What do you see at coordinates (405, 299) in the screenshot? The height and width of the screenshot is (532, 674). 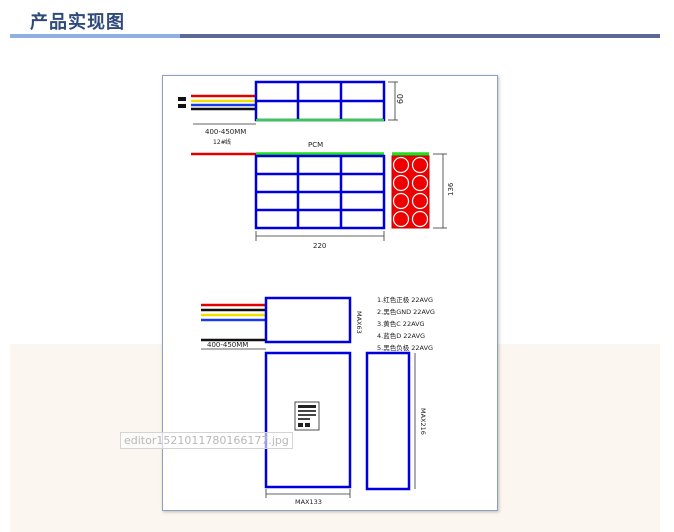 I see `wire-spec-1: 1.红色正极 22AVG` at bounding box center [405, 299].